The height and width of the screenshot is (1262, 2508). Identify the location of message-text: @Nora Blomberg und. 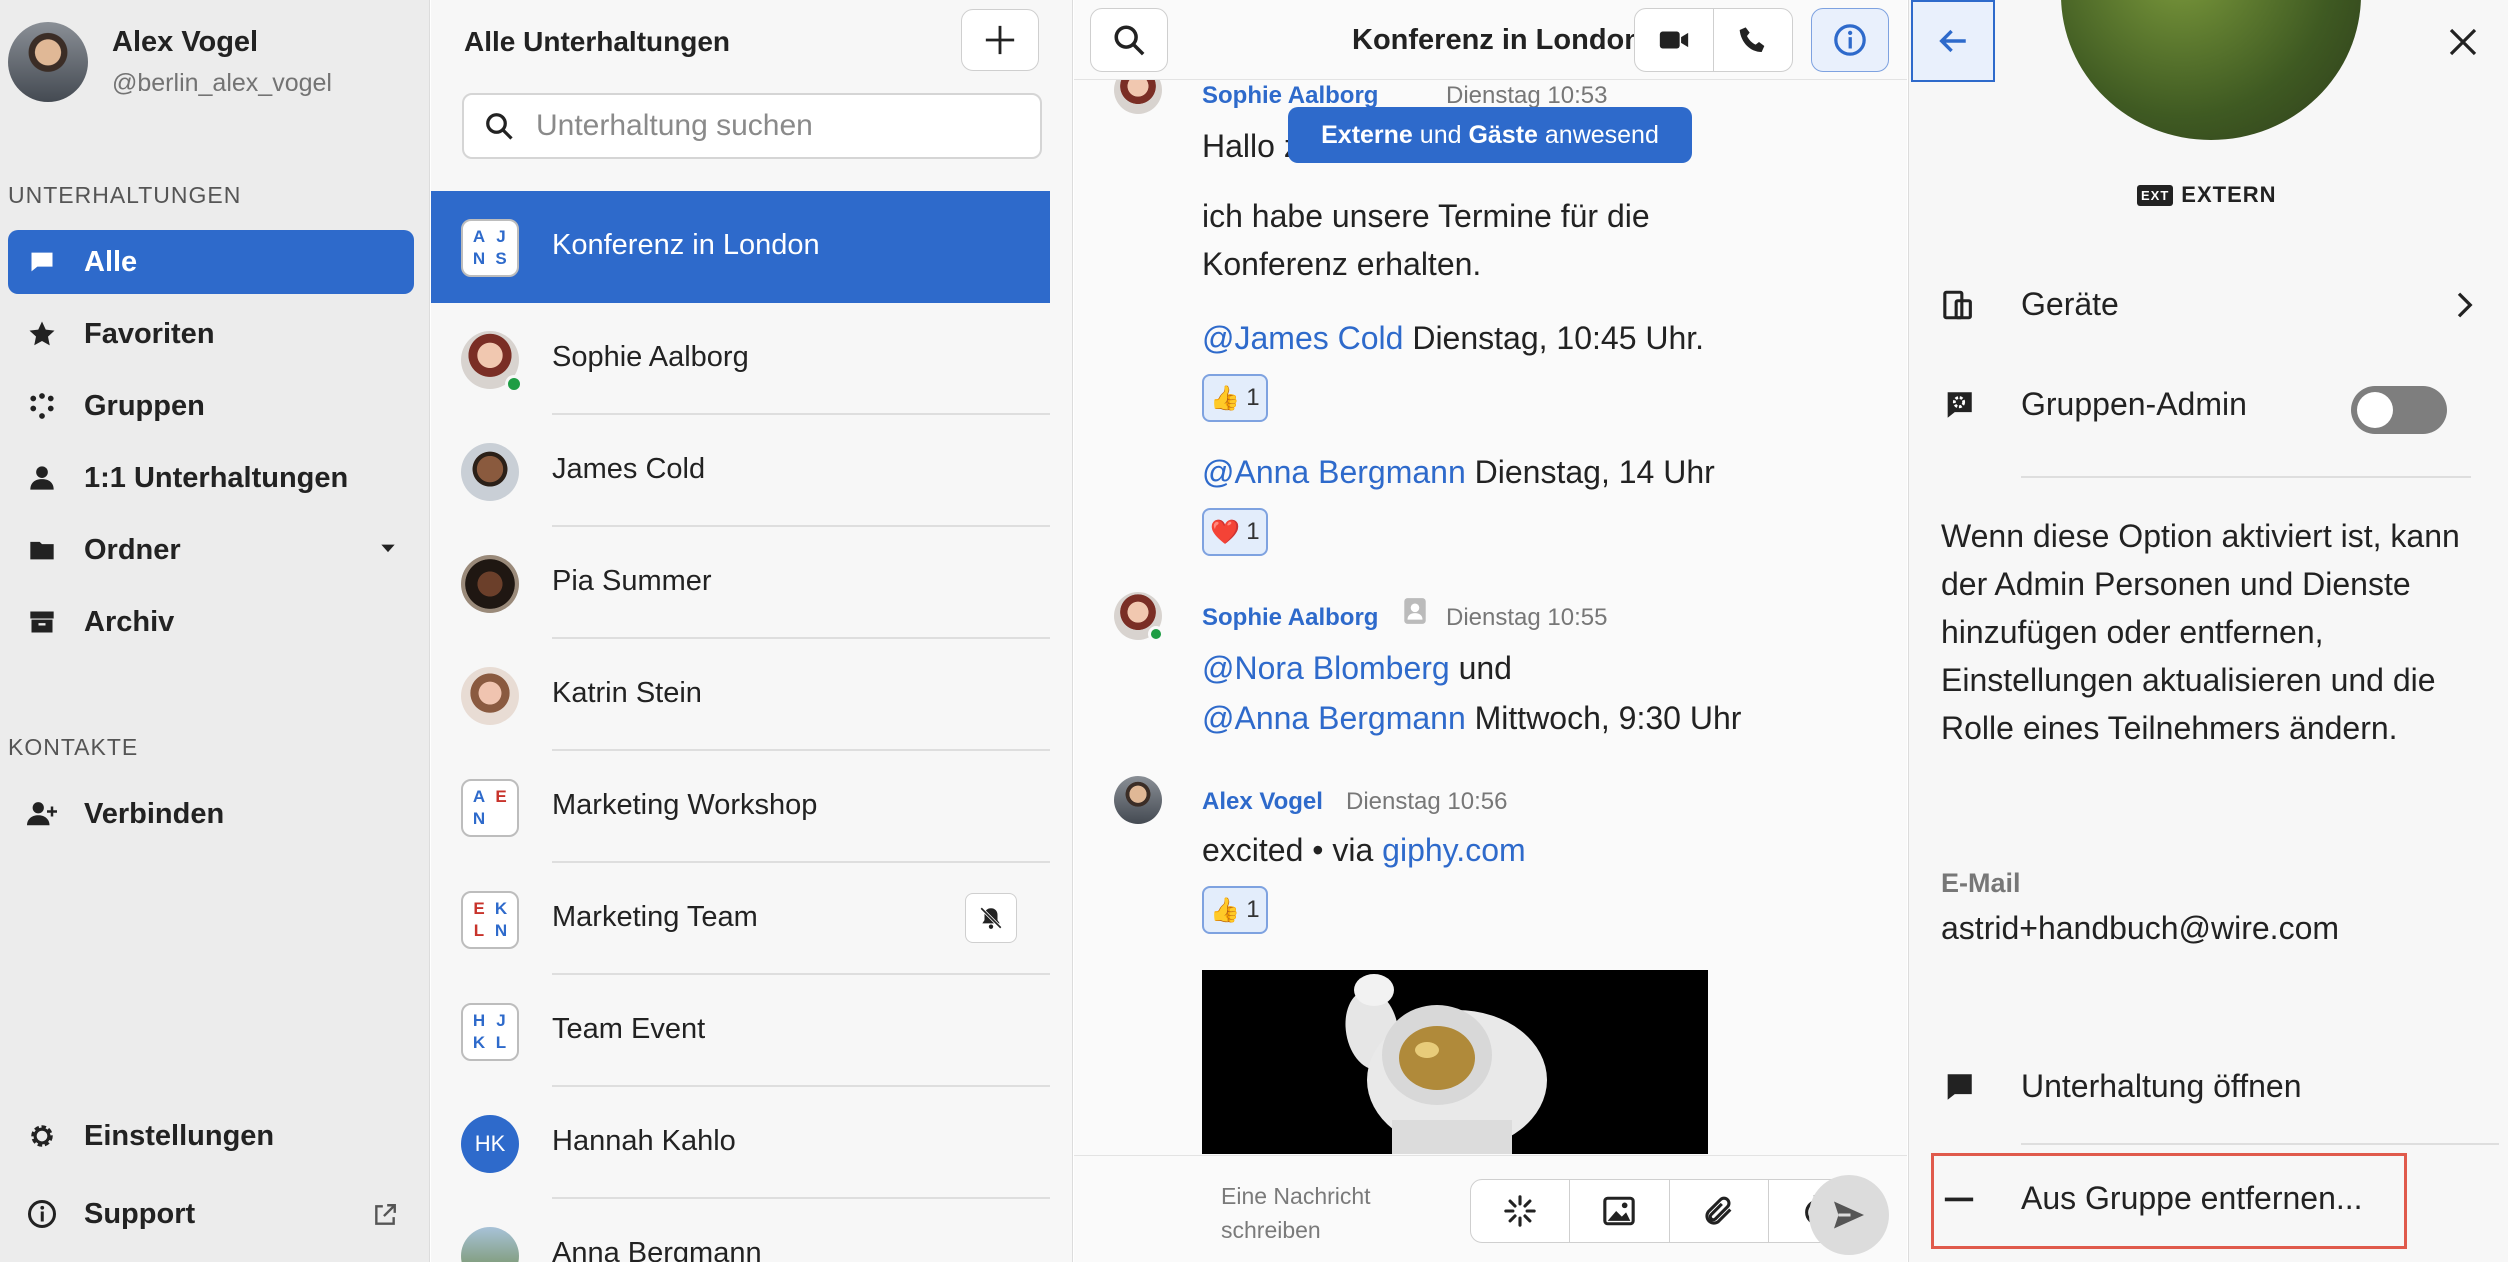
(1357, 668).